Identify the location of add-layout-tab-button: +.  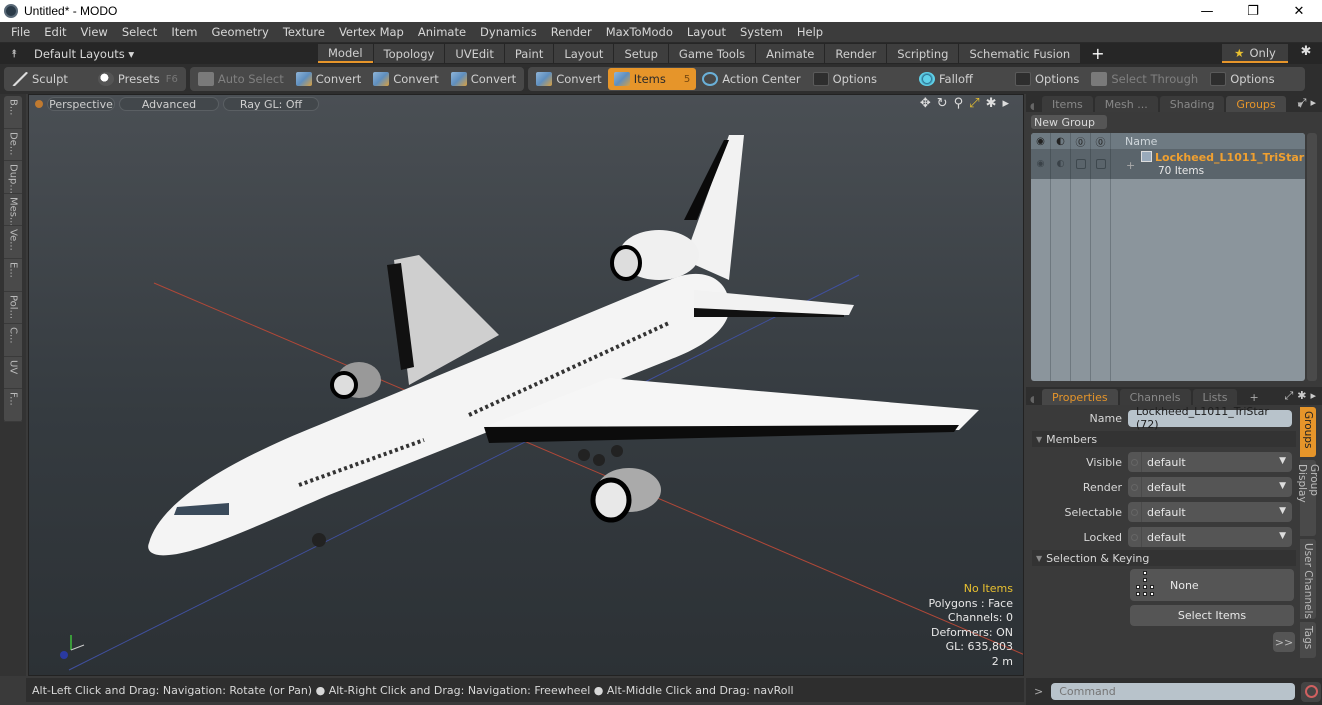
(1097, 53).